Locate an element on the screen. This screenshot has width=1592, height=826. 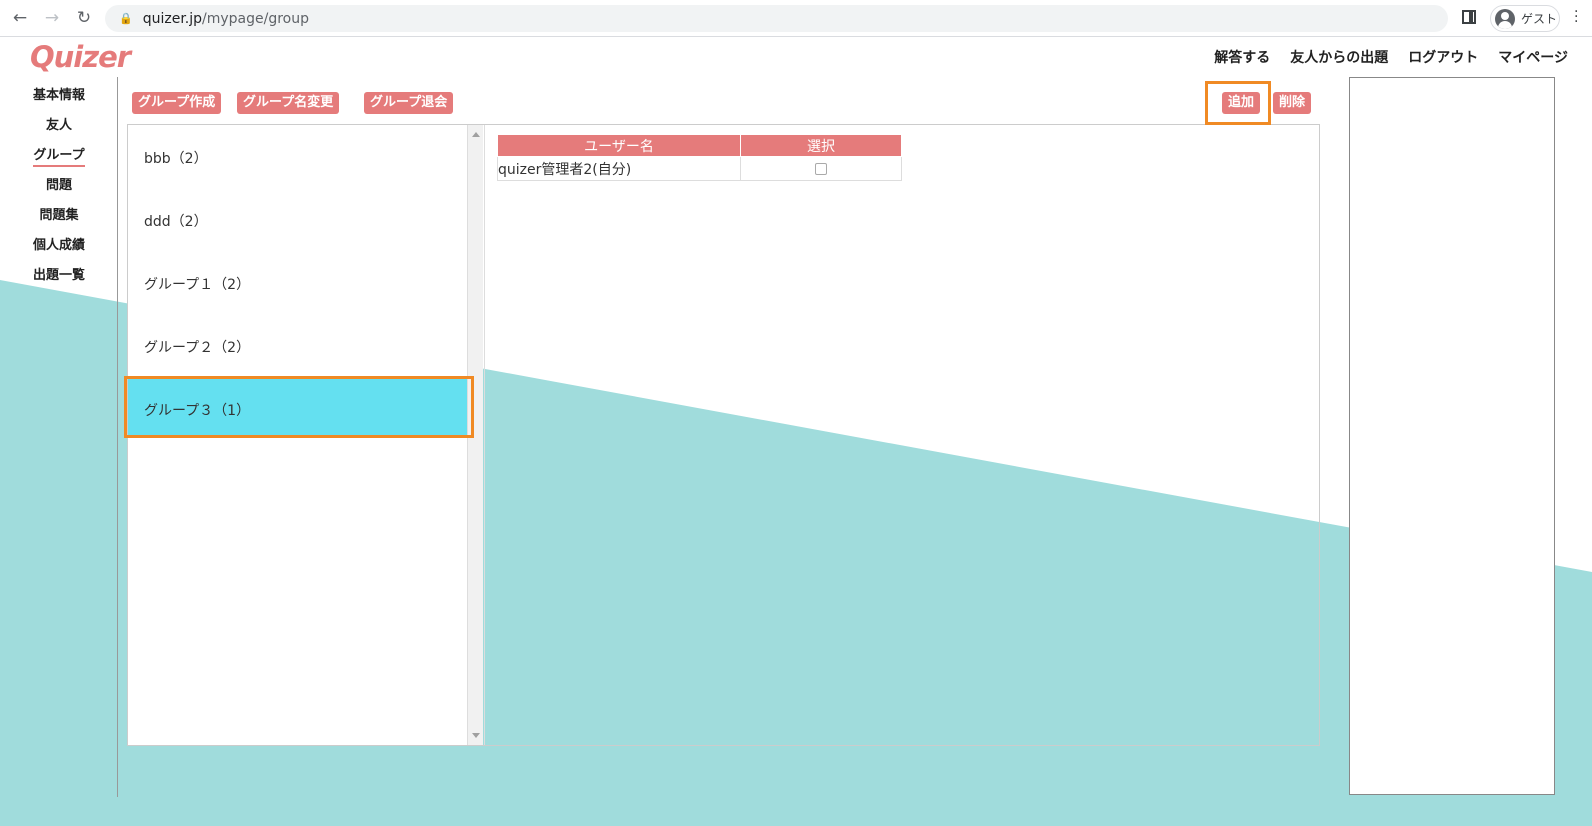
profile-button: ゲスト is located at coordinates (1525, 18).